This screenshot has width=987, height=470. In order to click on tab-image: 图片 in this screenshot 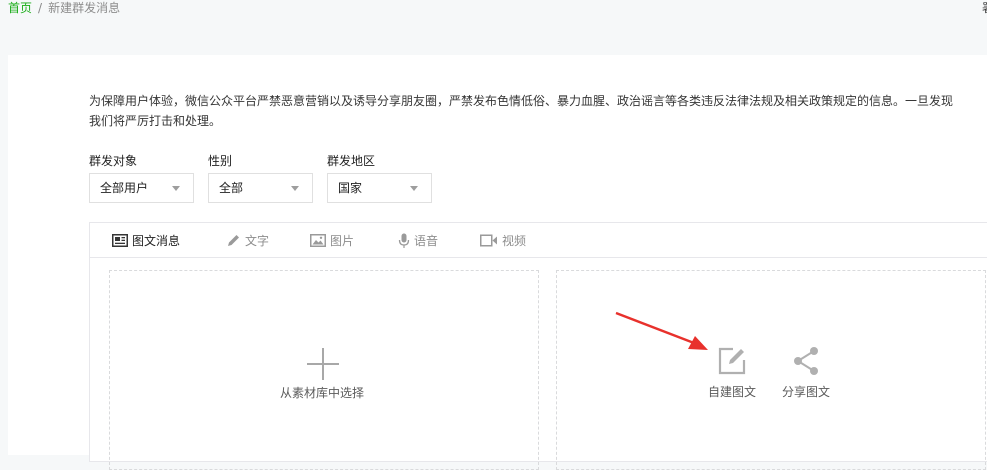, I will do `click(332, 240)`.